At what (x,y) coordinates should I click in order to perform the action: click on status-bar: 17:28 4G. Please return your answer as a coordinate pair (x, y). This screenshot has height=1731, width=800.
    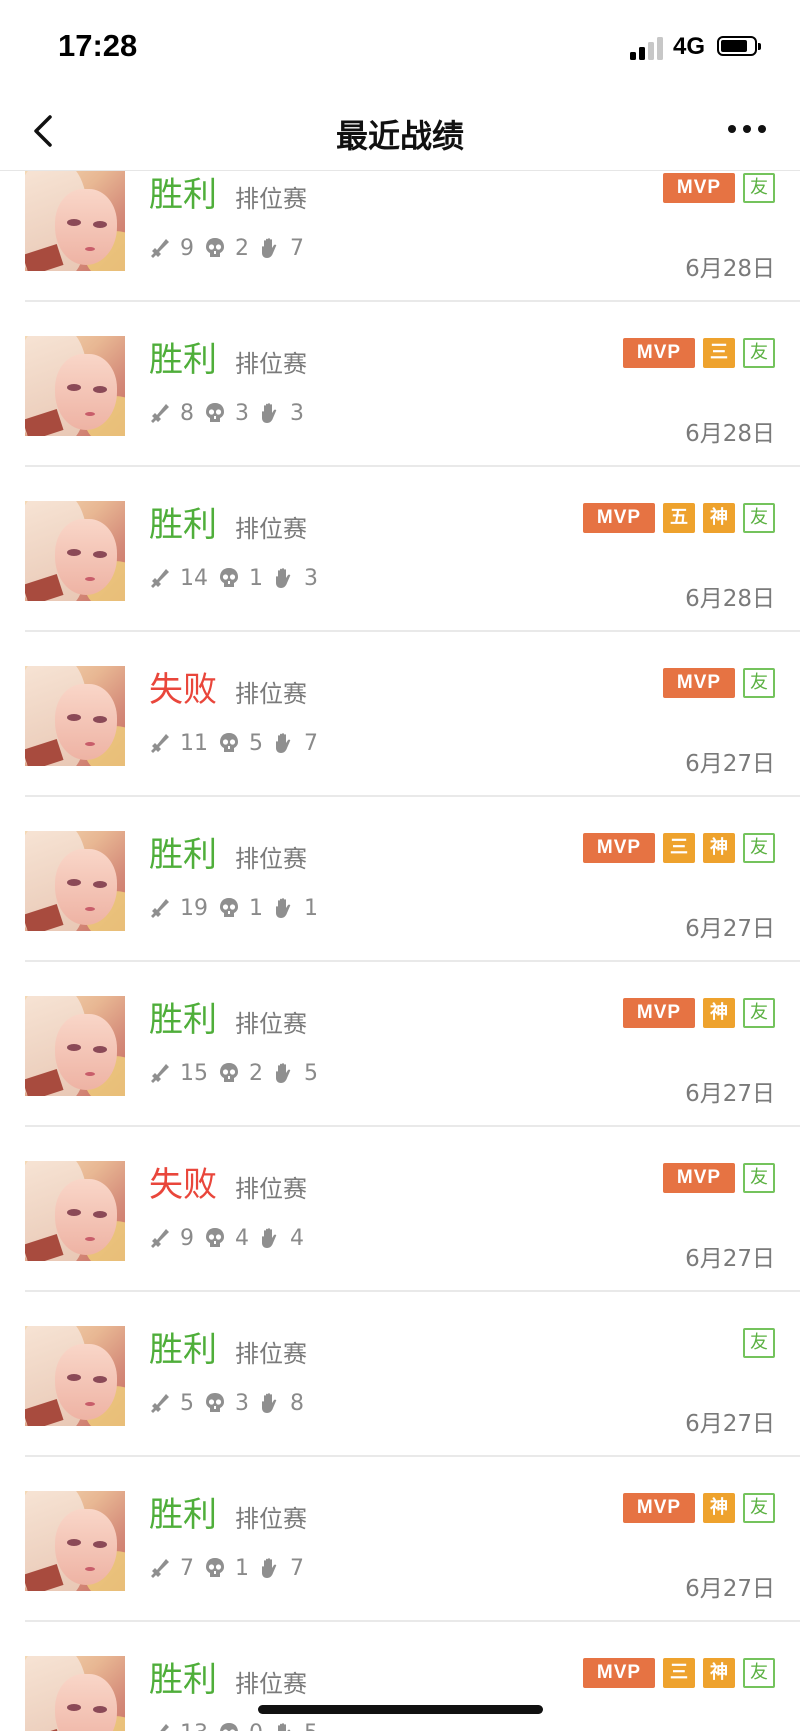
    Looking at the image, I should click on (400, 47).